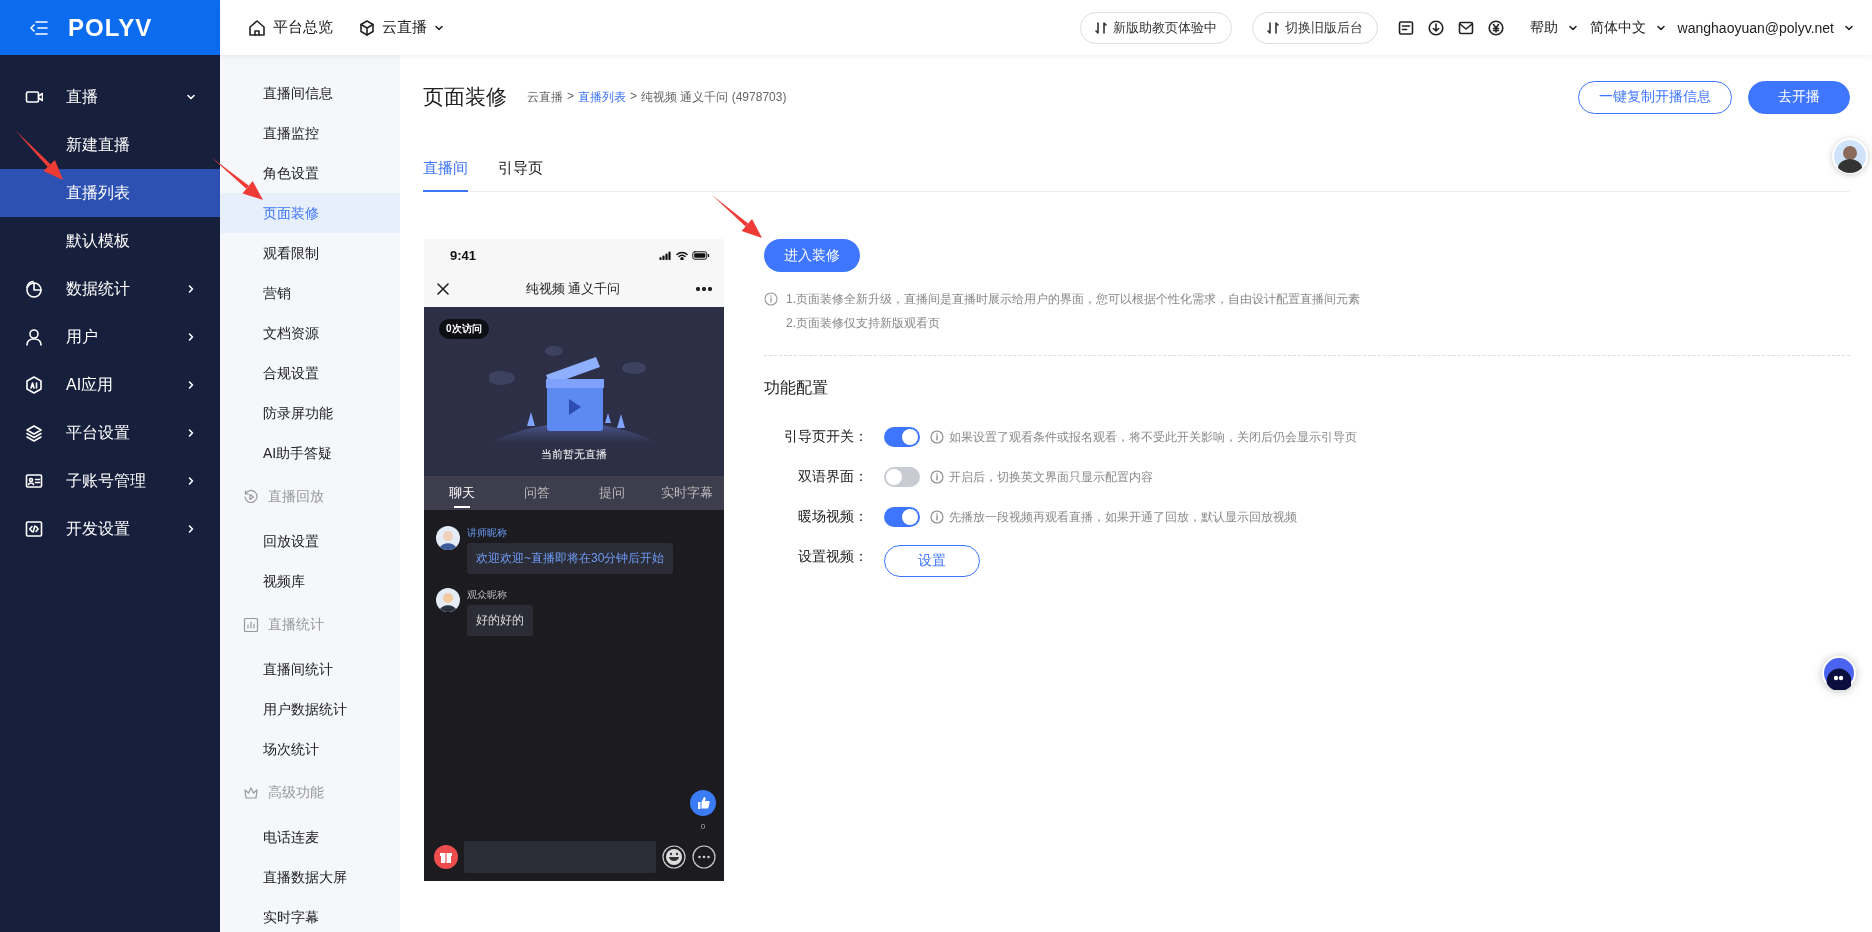 The width and height of the screenshot is (1872, 932). I want to click on page-title: 页面装修, so click(465, 97).